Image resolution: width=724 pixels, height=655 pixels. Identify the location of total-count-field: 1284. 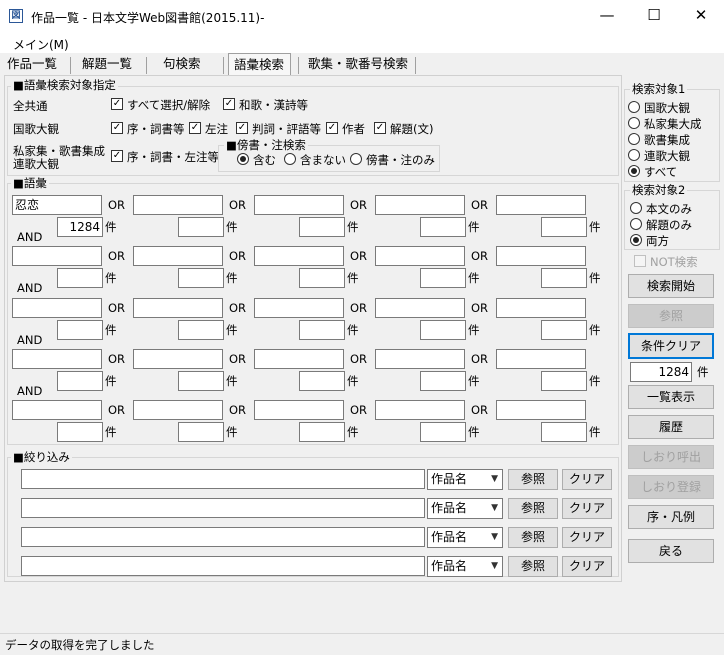
(661, 372).